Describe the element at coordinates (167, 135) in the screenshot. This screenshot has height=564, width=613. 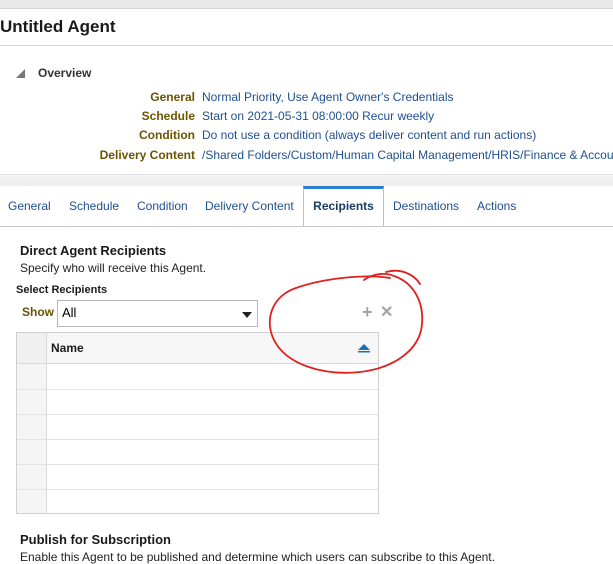
I see `overview-label: Condition` at that location.